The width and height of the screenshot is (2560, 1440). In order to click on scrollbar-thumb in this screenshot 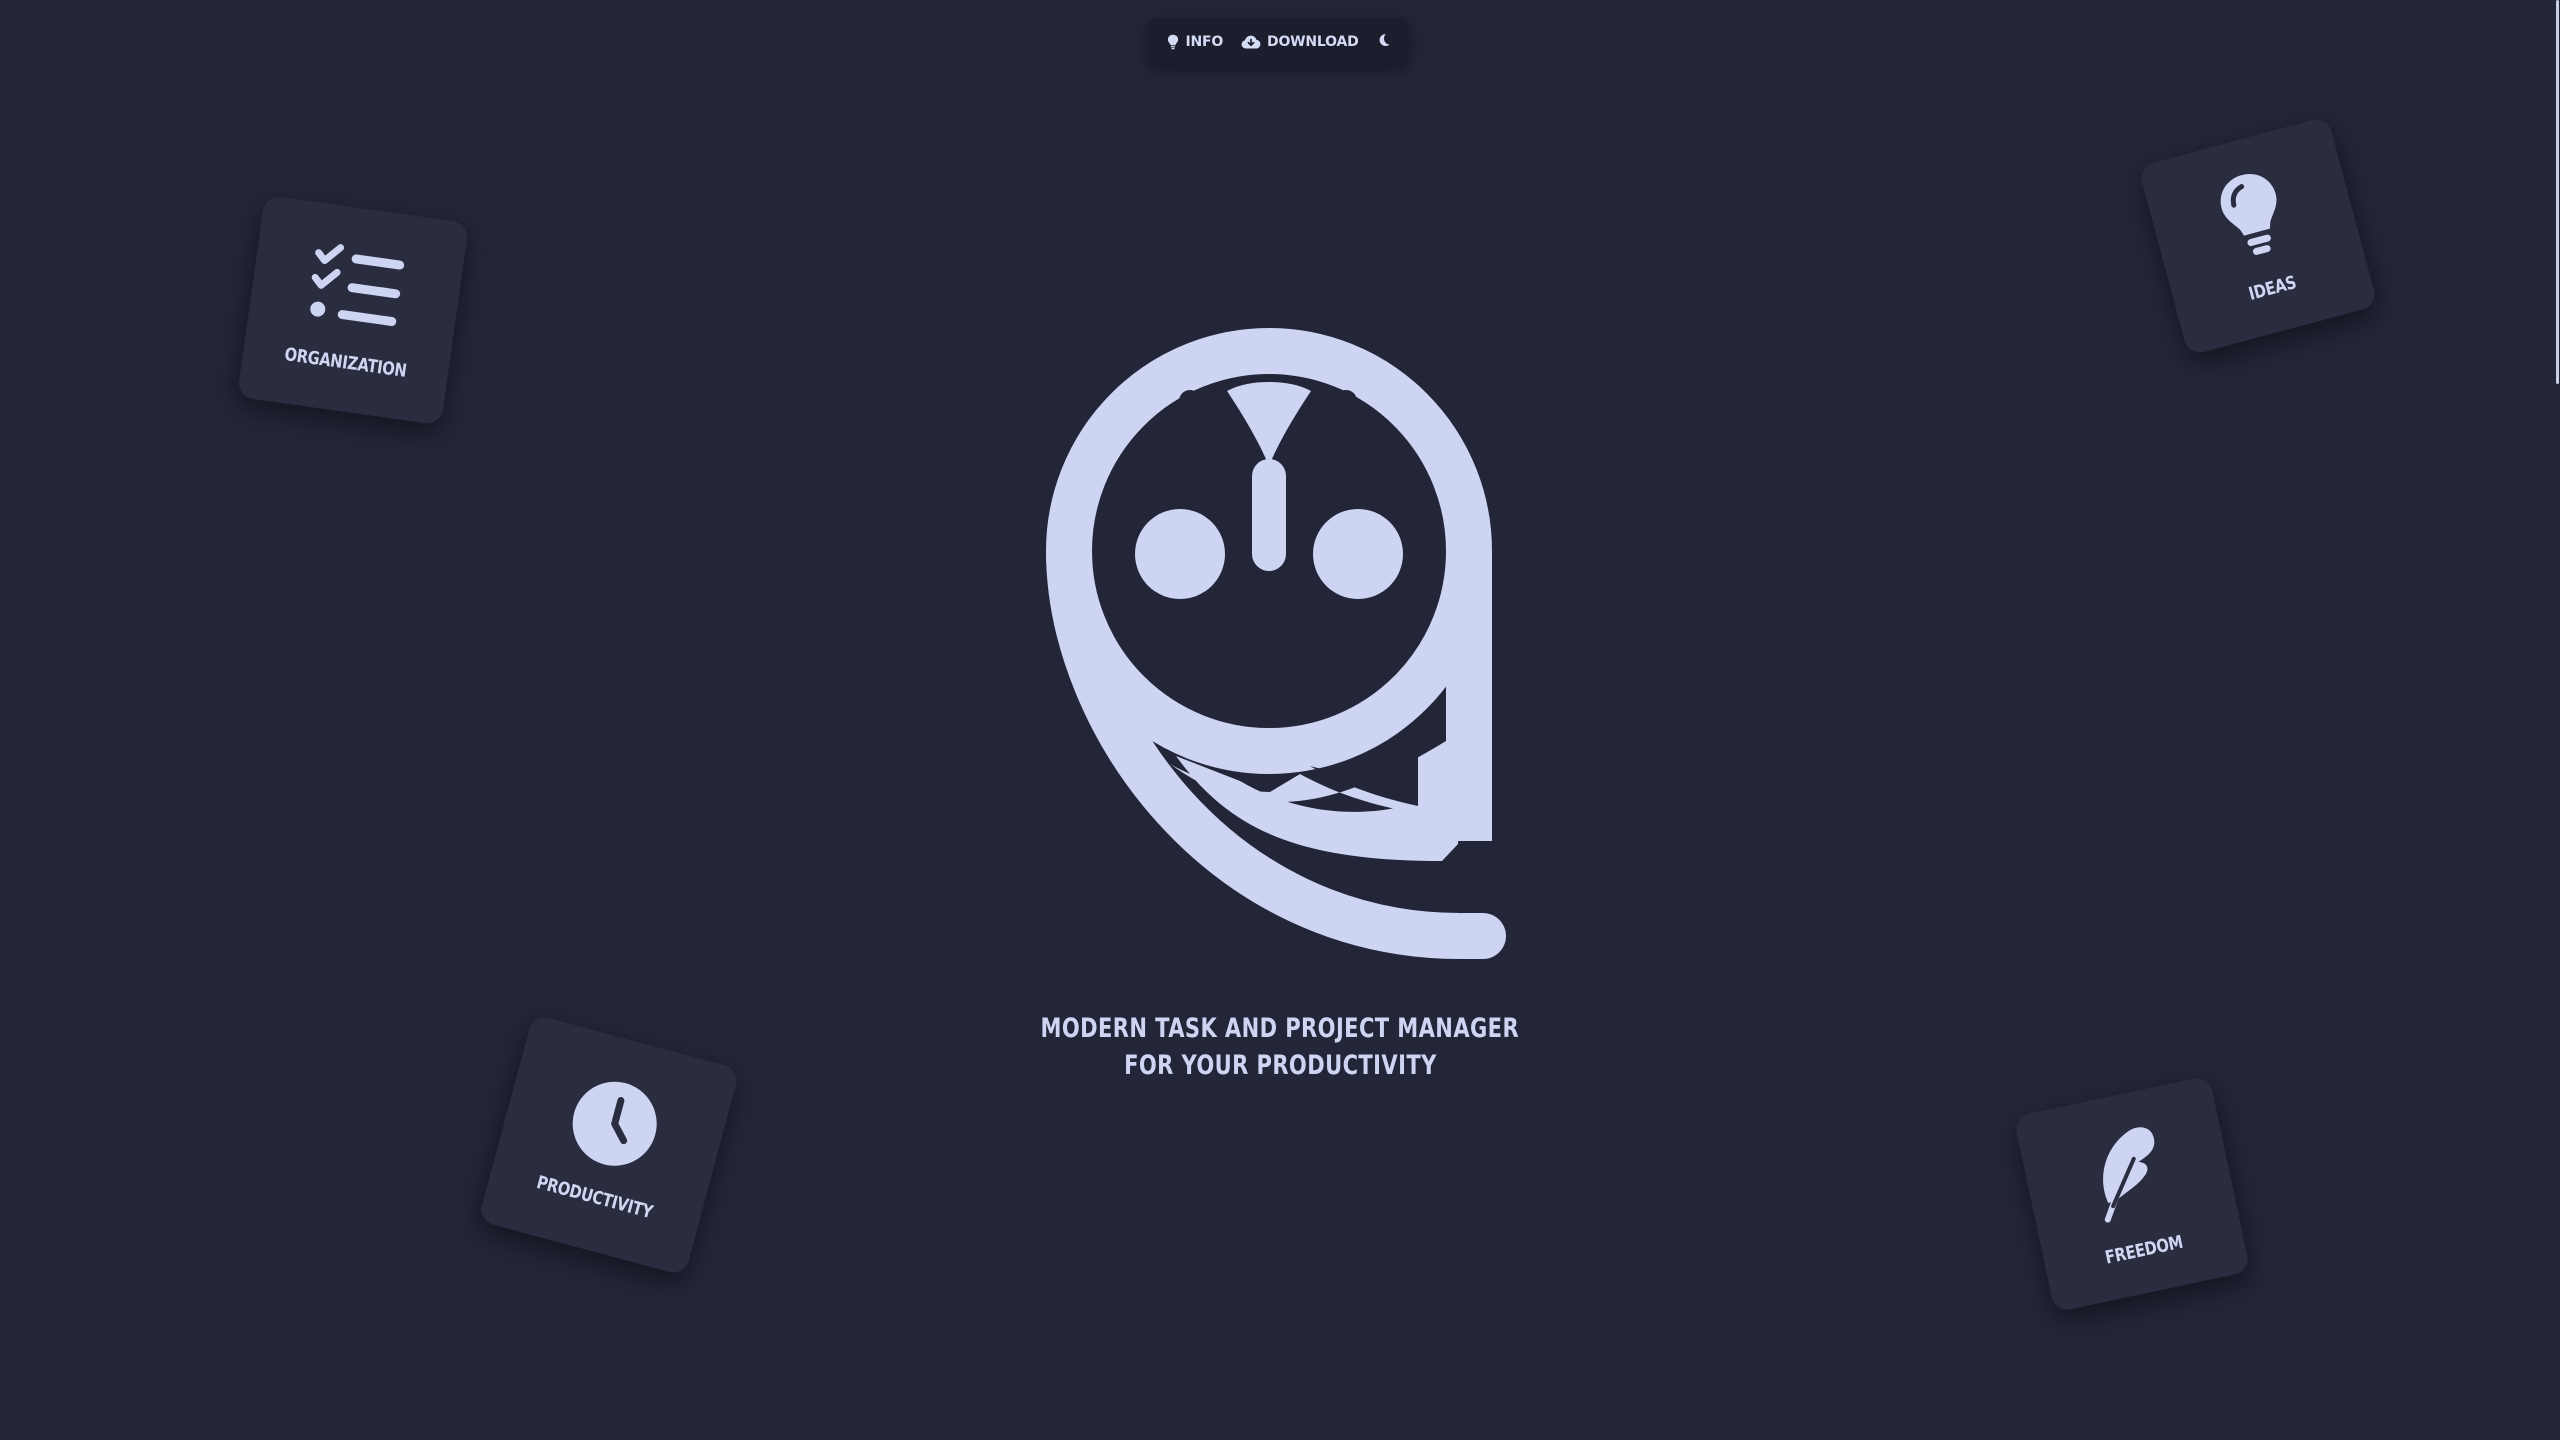, I will do `click(2557, 192)`.